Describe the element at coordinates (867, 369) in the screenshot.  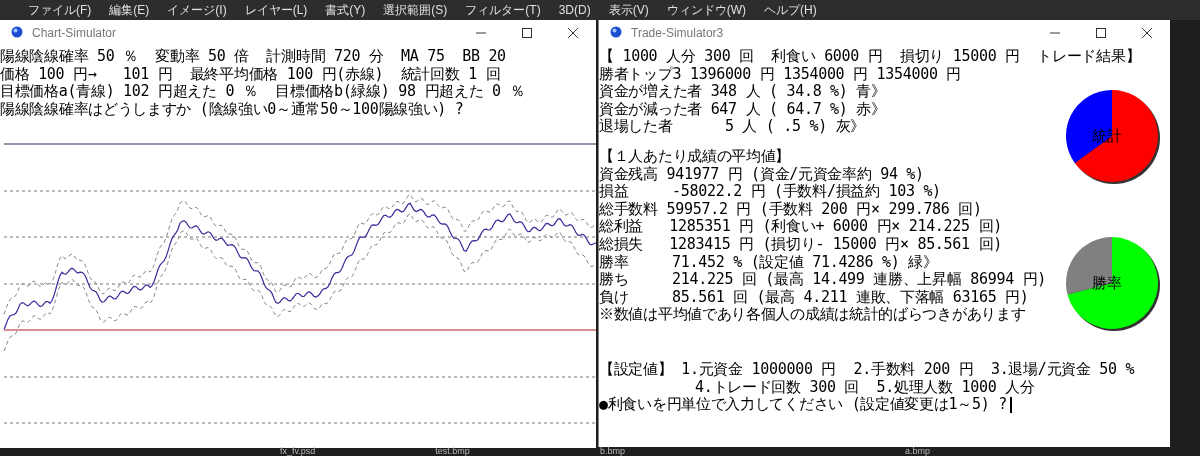
I see `console-line: 【設定値】 1.元資金 1000000 円 2.手数料 200 円 3.退場/元資金 50 %` at that location.